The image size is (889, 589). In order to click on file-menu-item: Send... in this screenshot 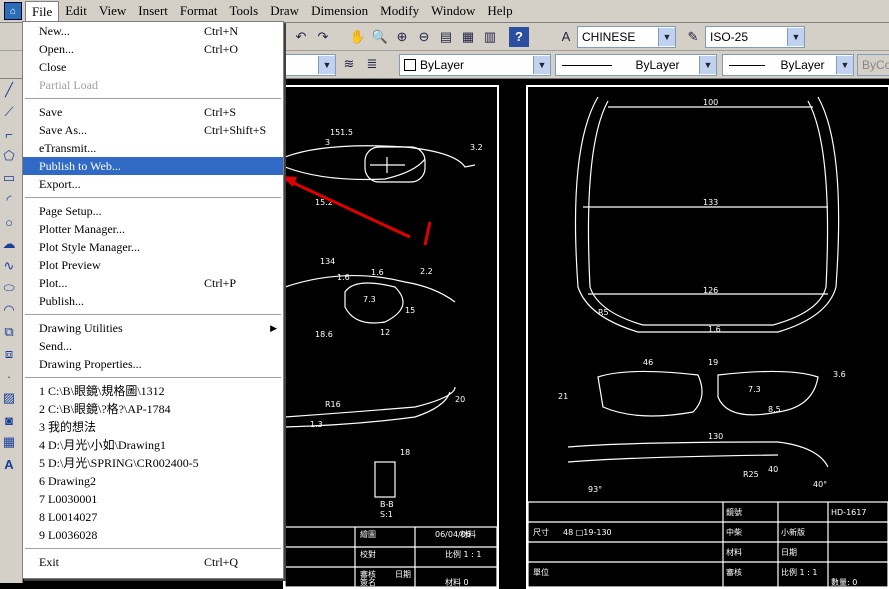, I will do `click(153, 346)`.